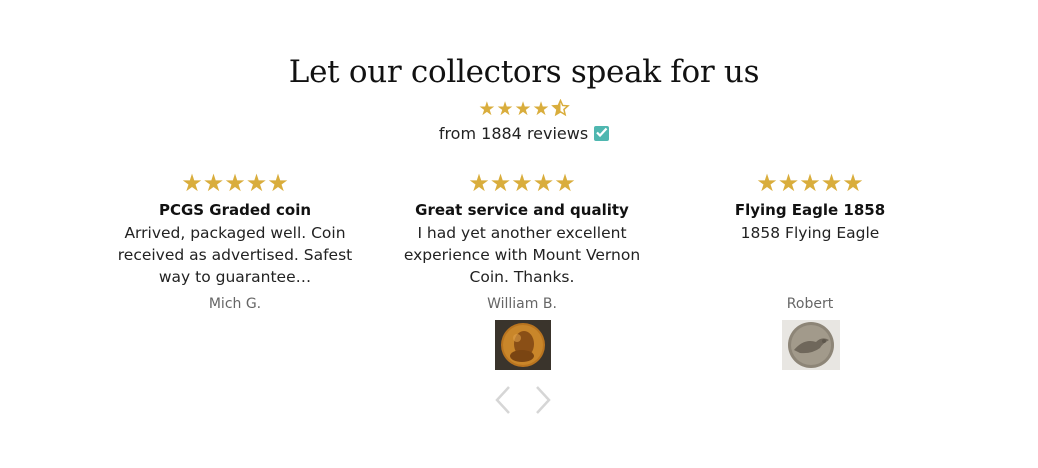 The image size is (1038, 468). Describe the element at coordinates (522, 304) in the screenshot. I see `reviewer-name: William B.` at that location.